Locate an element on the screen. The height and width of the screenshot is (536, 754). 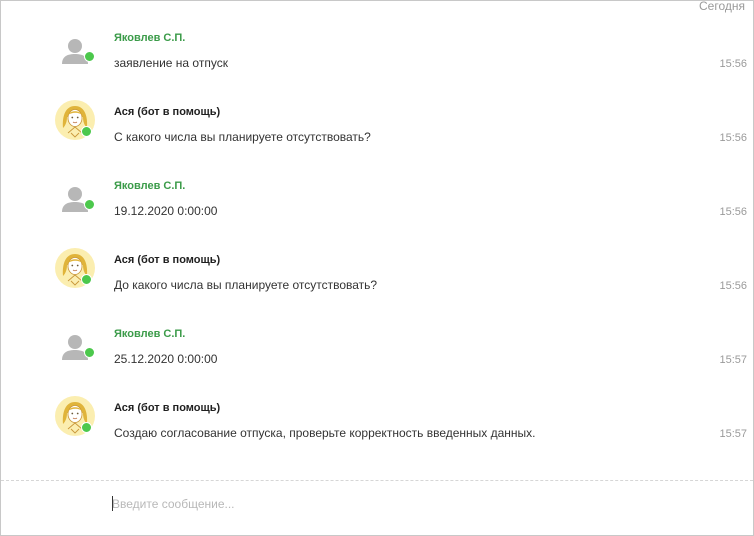
message-row: Яковлев С.П. 25.12.2020 0:00:00 15:57 is located at coordinates (377, 359).